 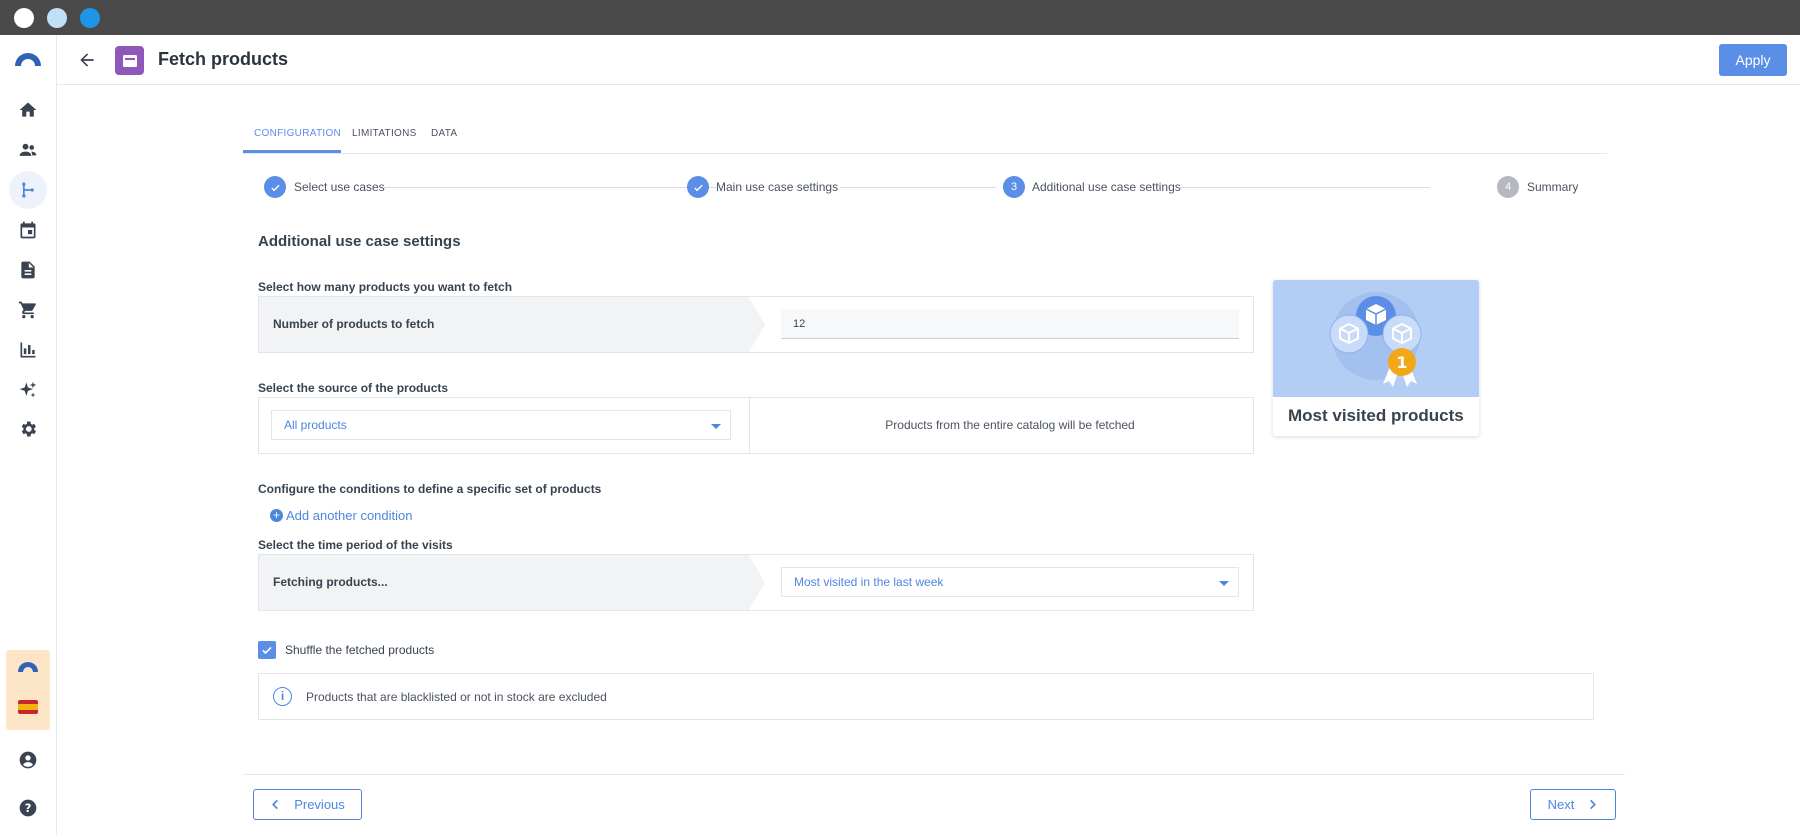 I want to click on document-icon, so click(x=28, y=270).